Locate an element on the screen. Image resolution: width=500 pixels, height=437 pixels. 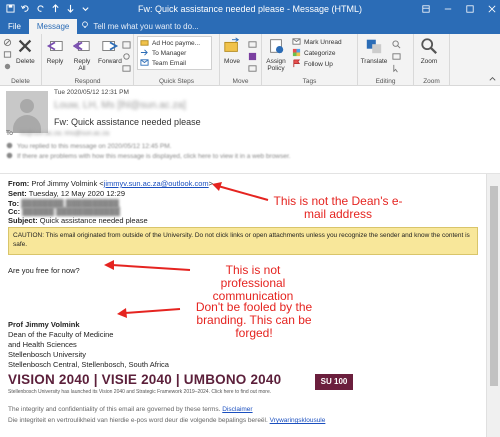
actions-icon is located at coordinates (252, 69).